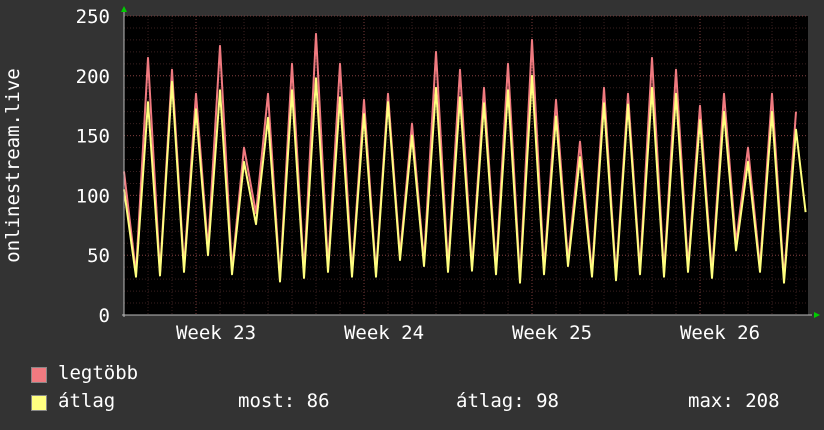  I want to click on y-axis-arrow, so click(124, 9).